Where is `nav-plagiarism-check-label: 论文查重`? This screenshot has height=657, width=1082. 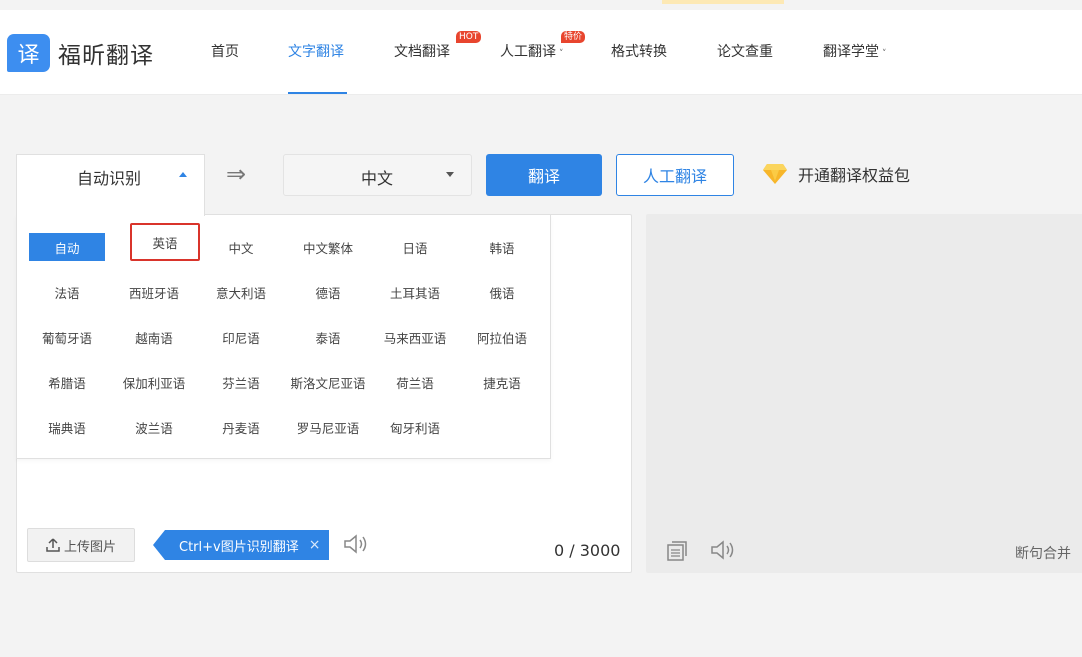
nav-plagiarism-check-label: 论文查重 is located at coordinates (745, 52).